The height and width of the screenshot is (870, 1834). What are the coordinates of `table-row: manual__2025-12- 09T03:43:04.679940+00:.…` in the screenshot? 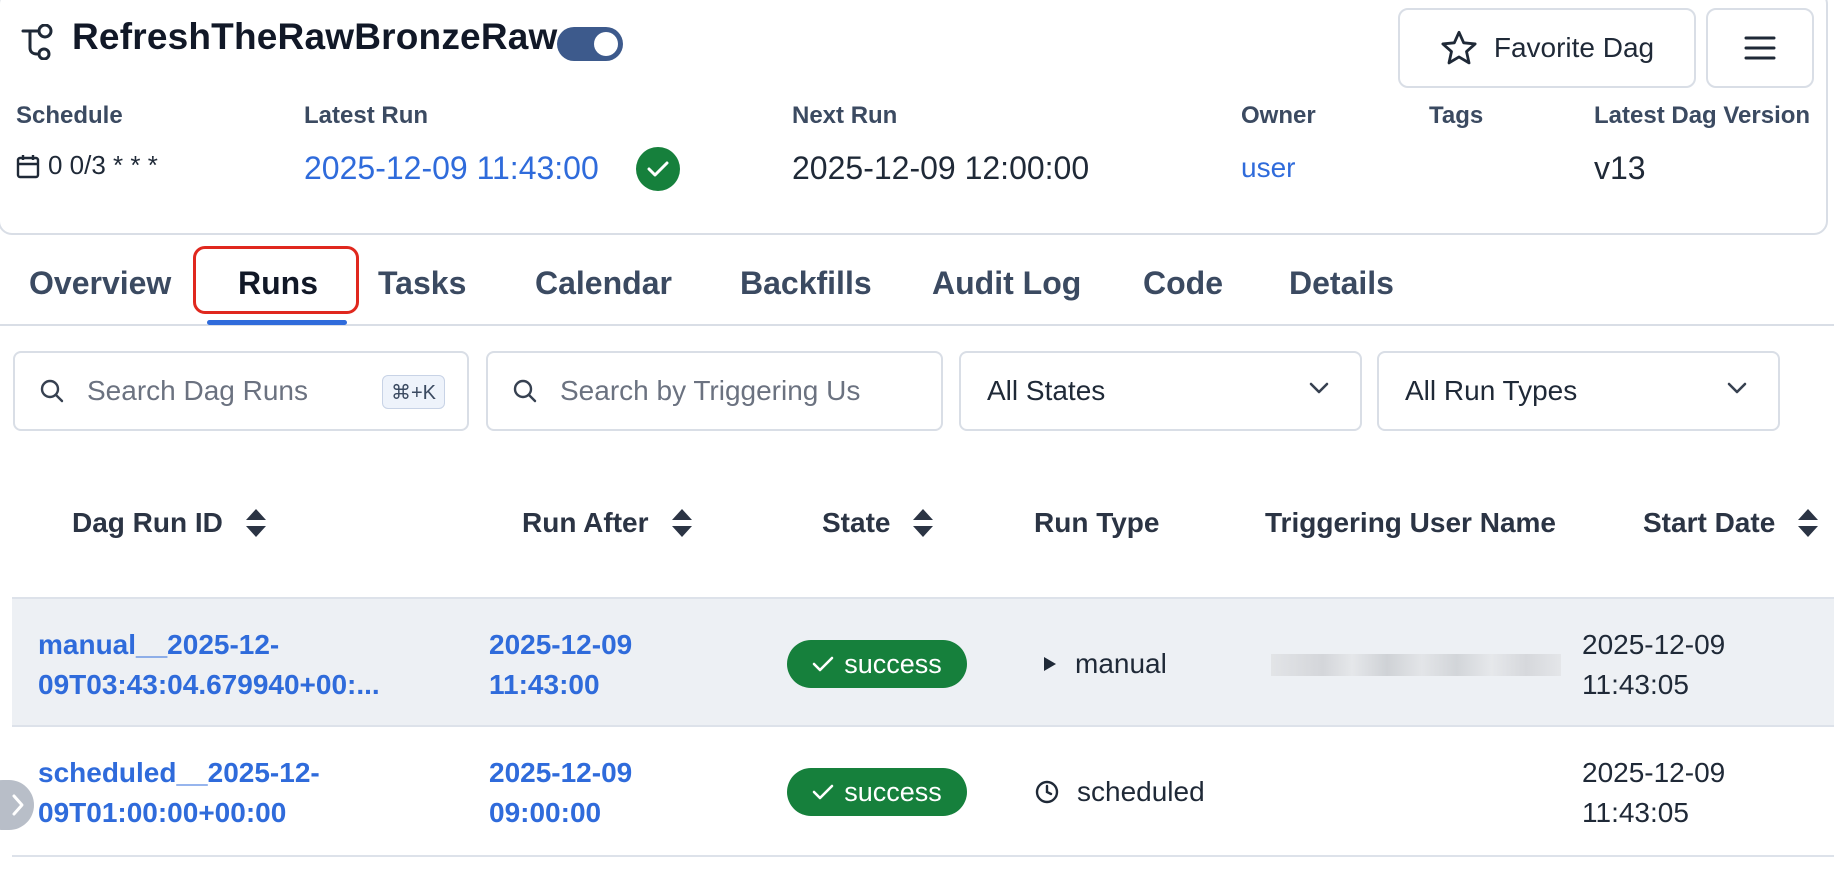 It's located at (923, 662).